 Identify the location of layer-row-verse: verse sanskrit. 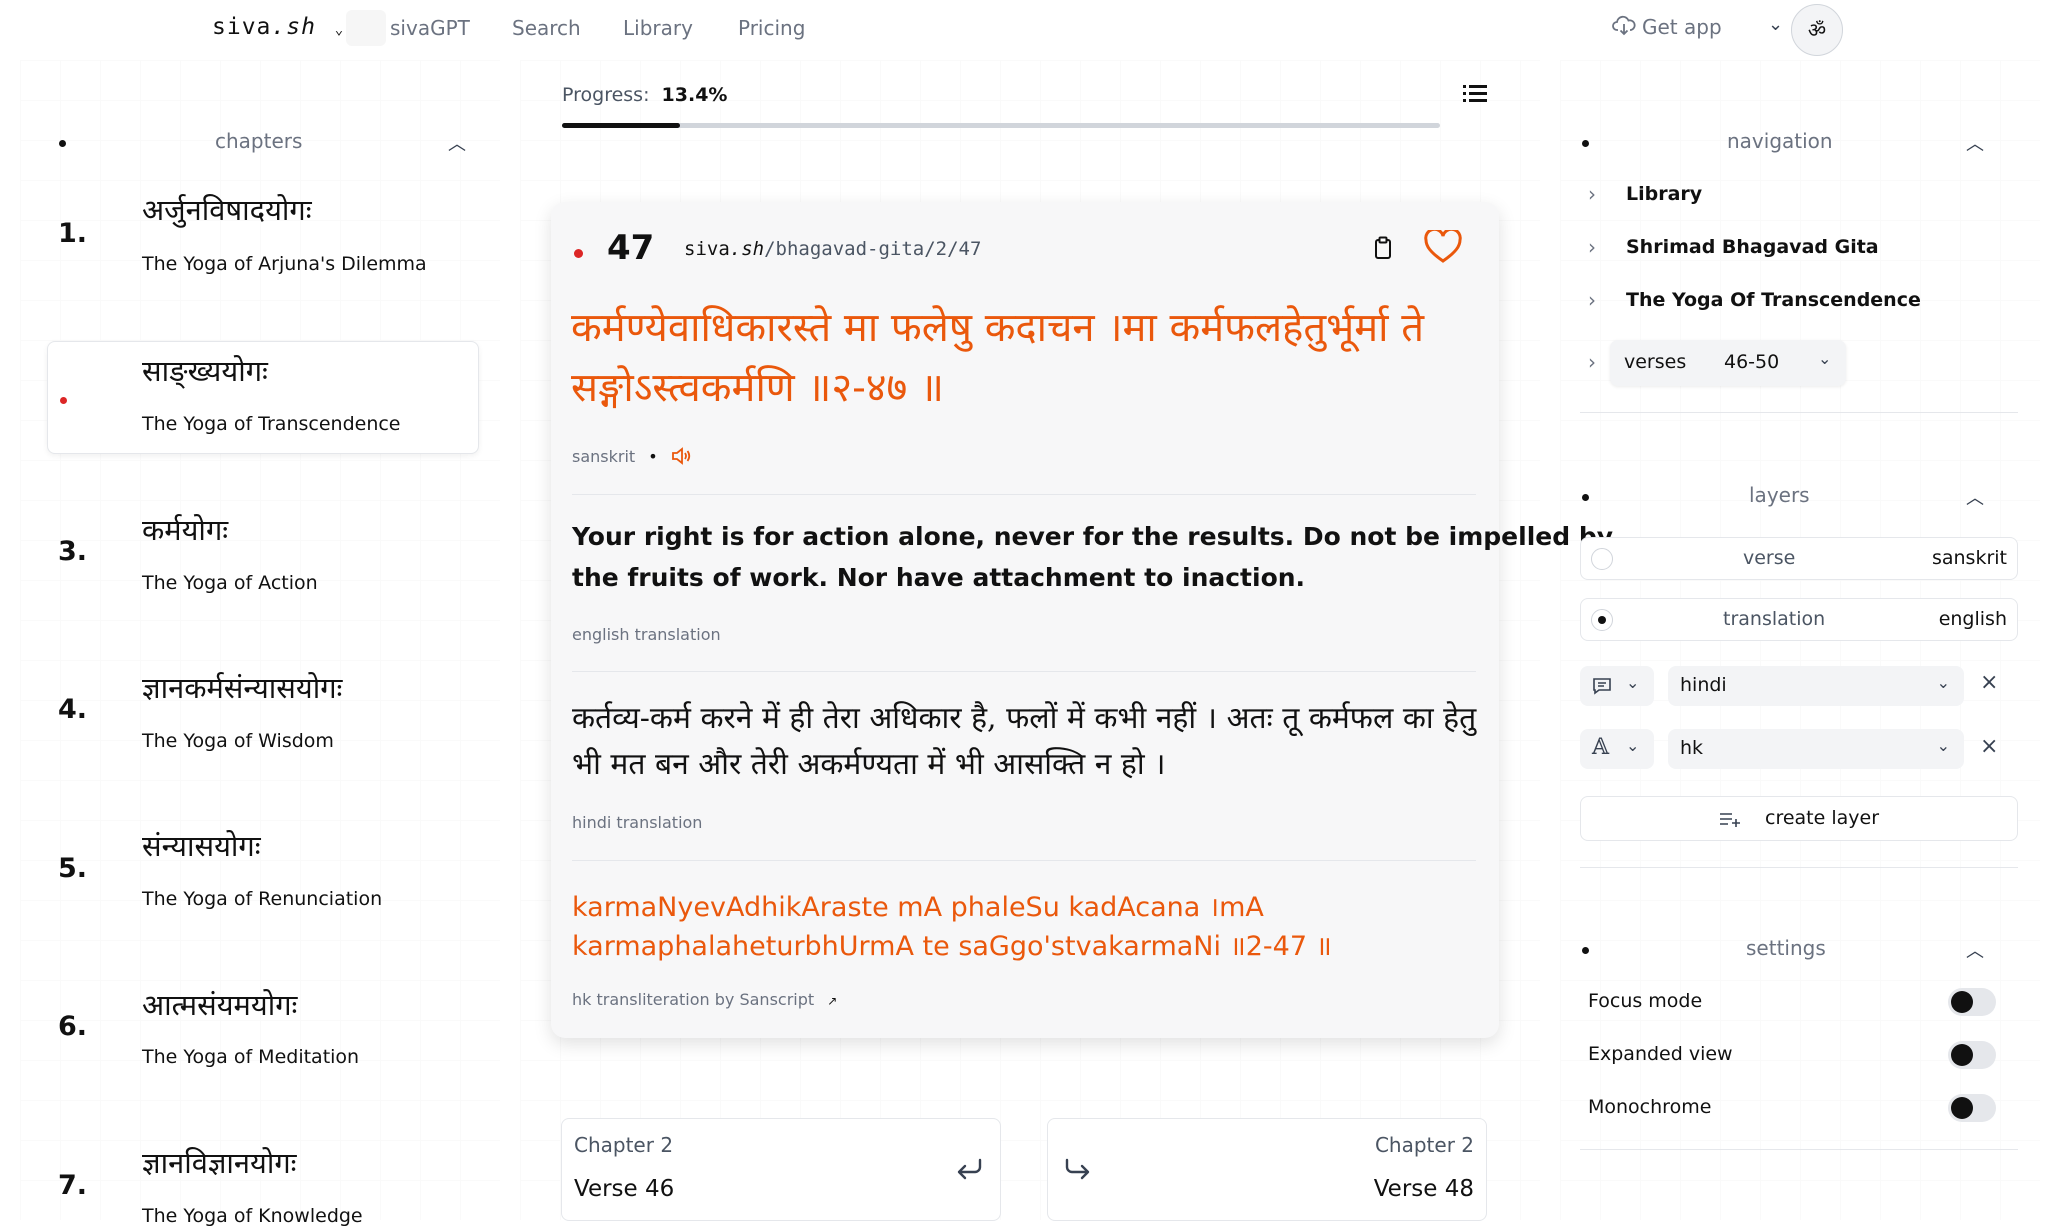
(1799, 558).